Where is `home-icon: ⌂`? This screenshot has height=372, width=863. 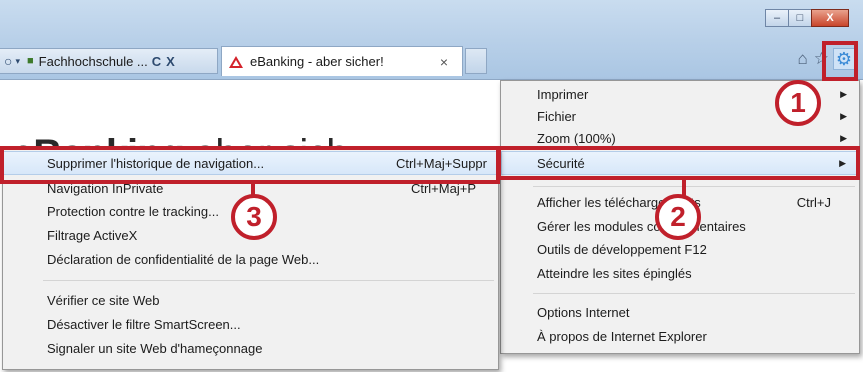 home-icon: ⌂ is located at coordinates (802, 59).